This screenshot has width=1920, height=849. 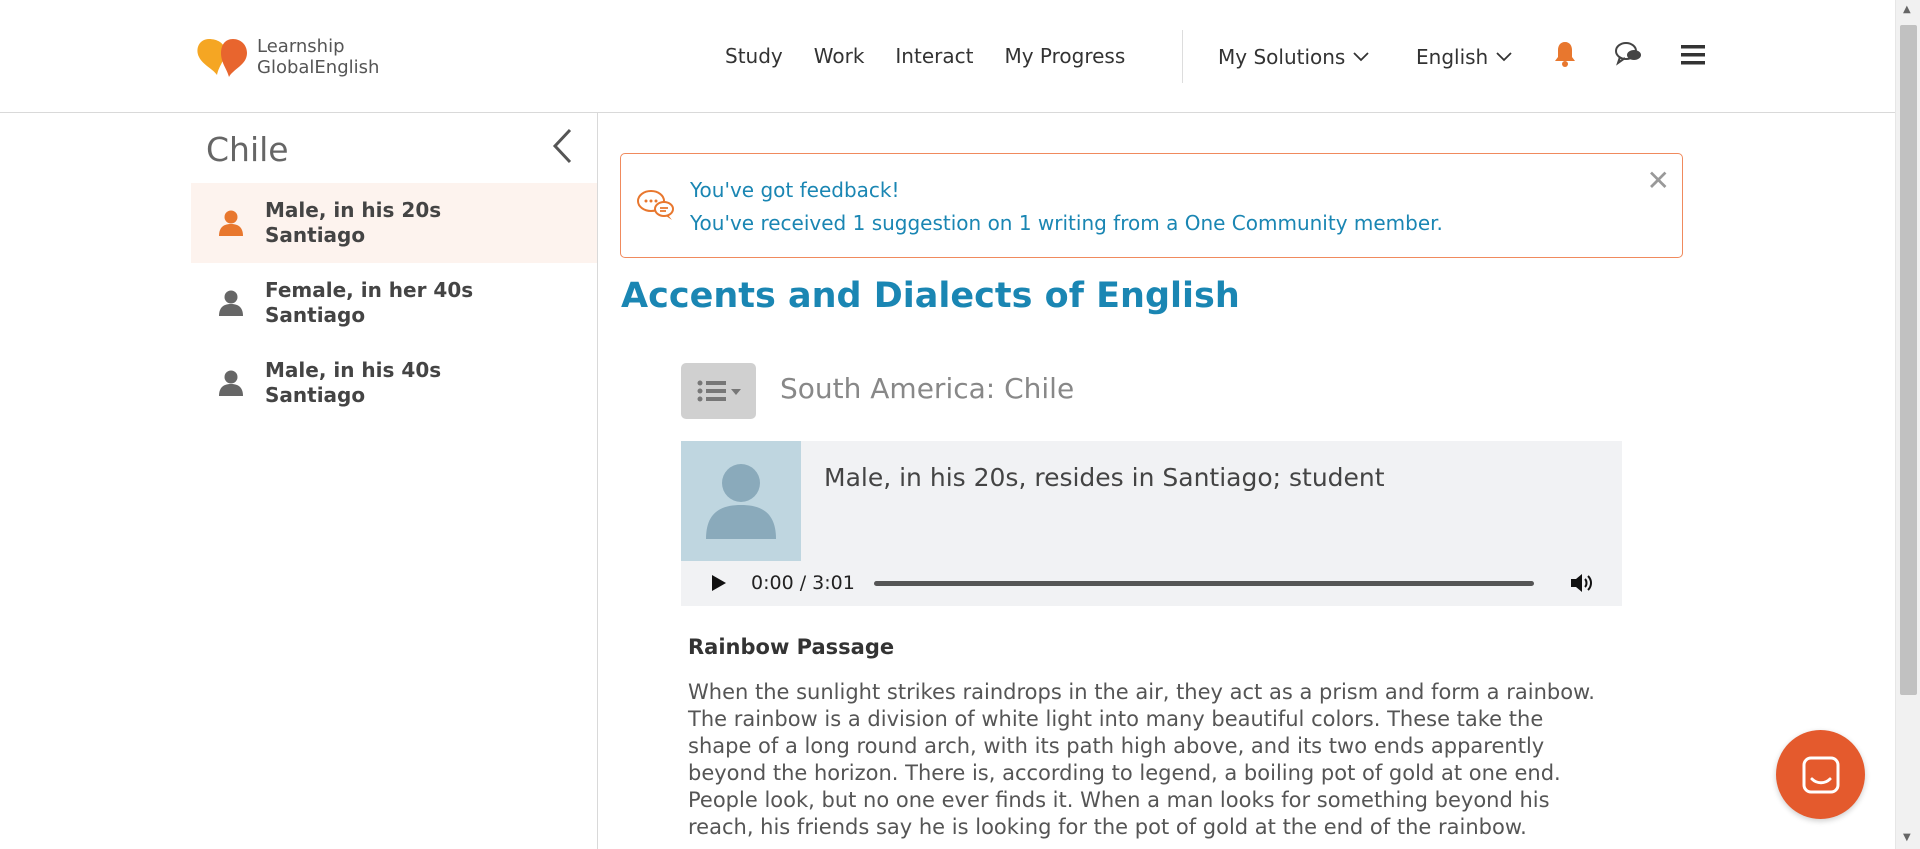 I want to click on speaker-line1: Male, in his 40s, so click(x=353, y=370).